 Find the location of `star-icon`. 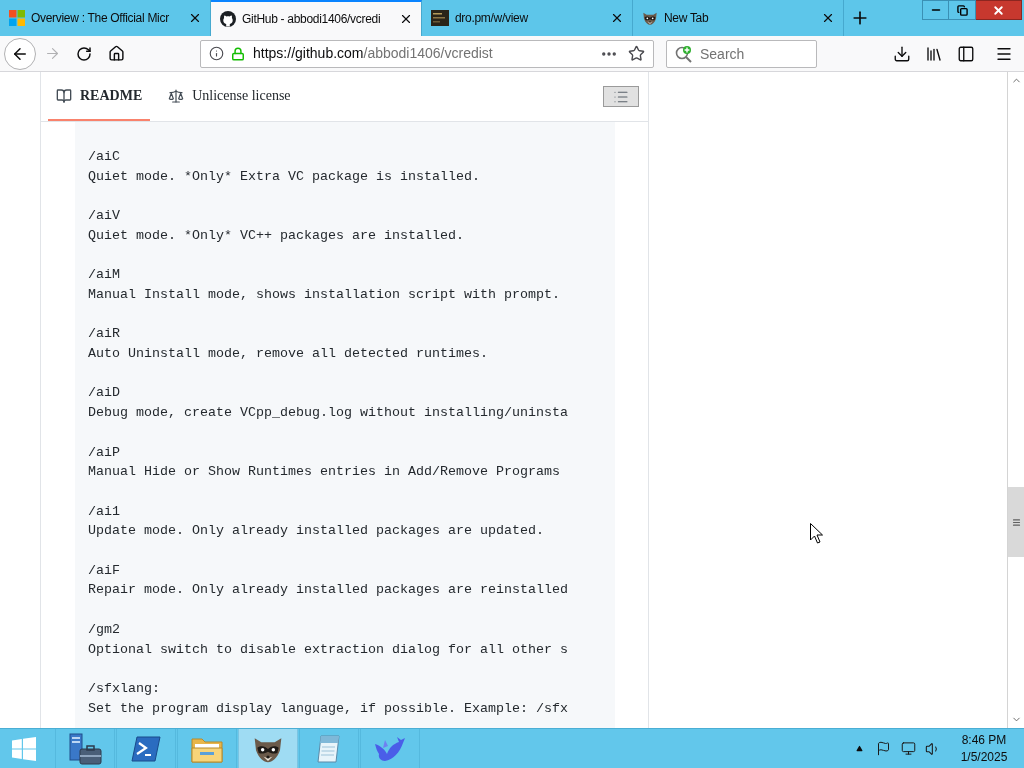

star-icon is located at coordinates (636, 53).